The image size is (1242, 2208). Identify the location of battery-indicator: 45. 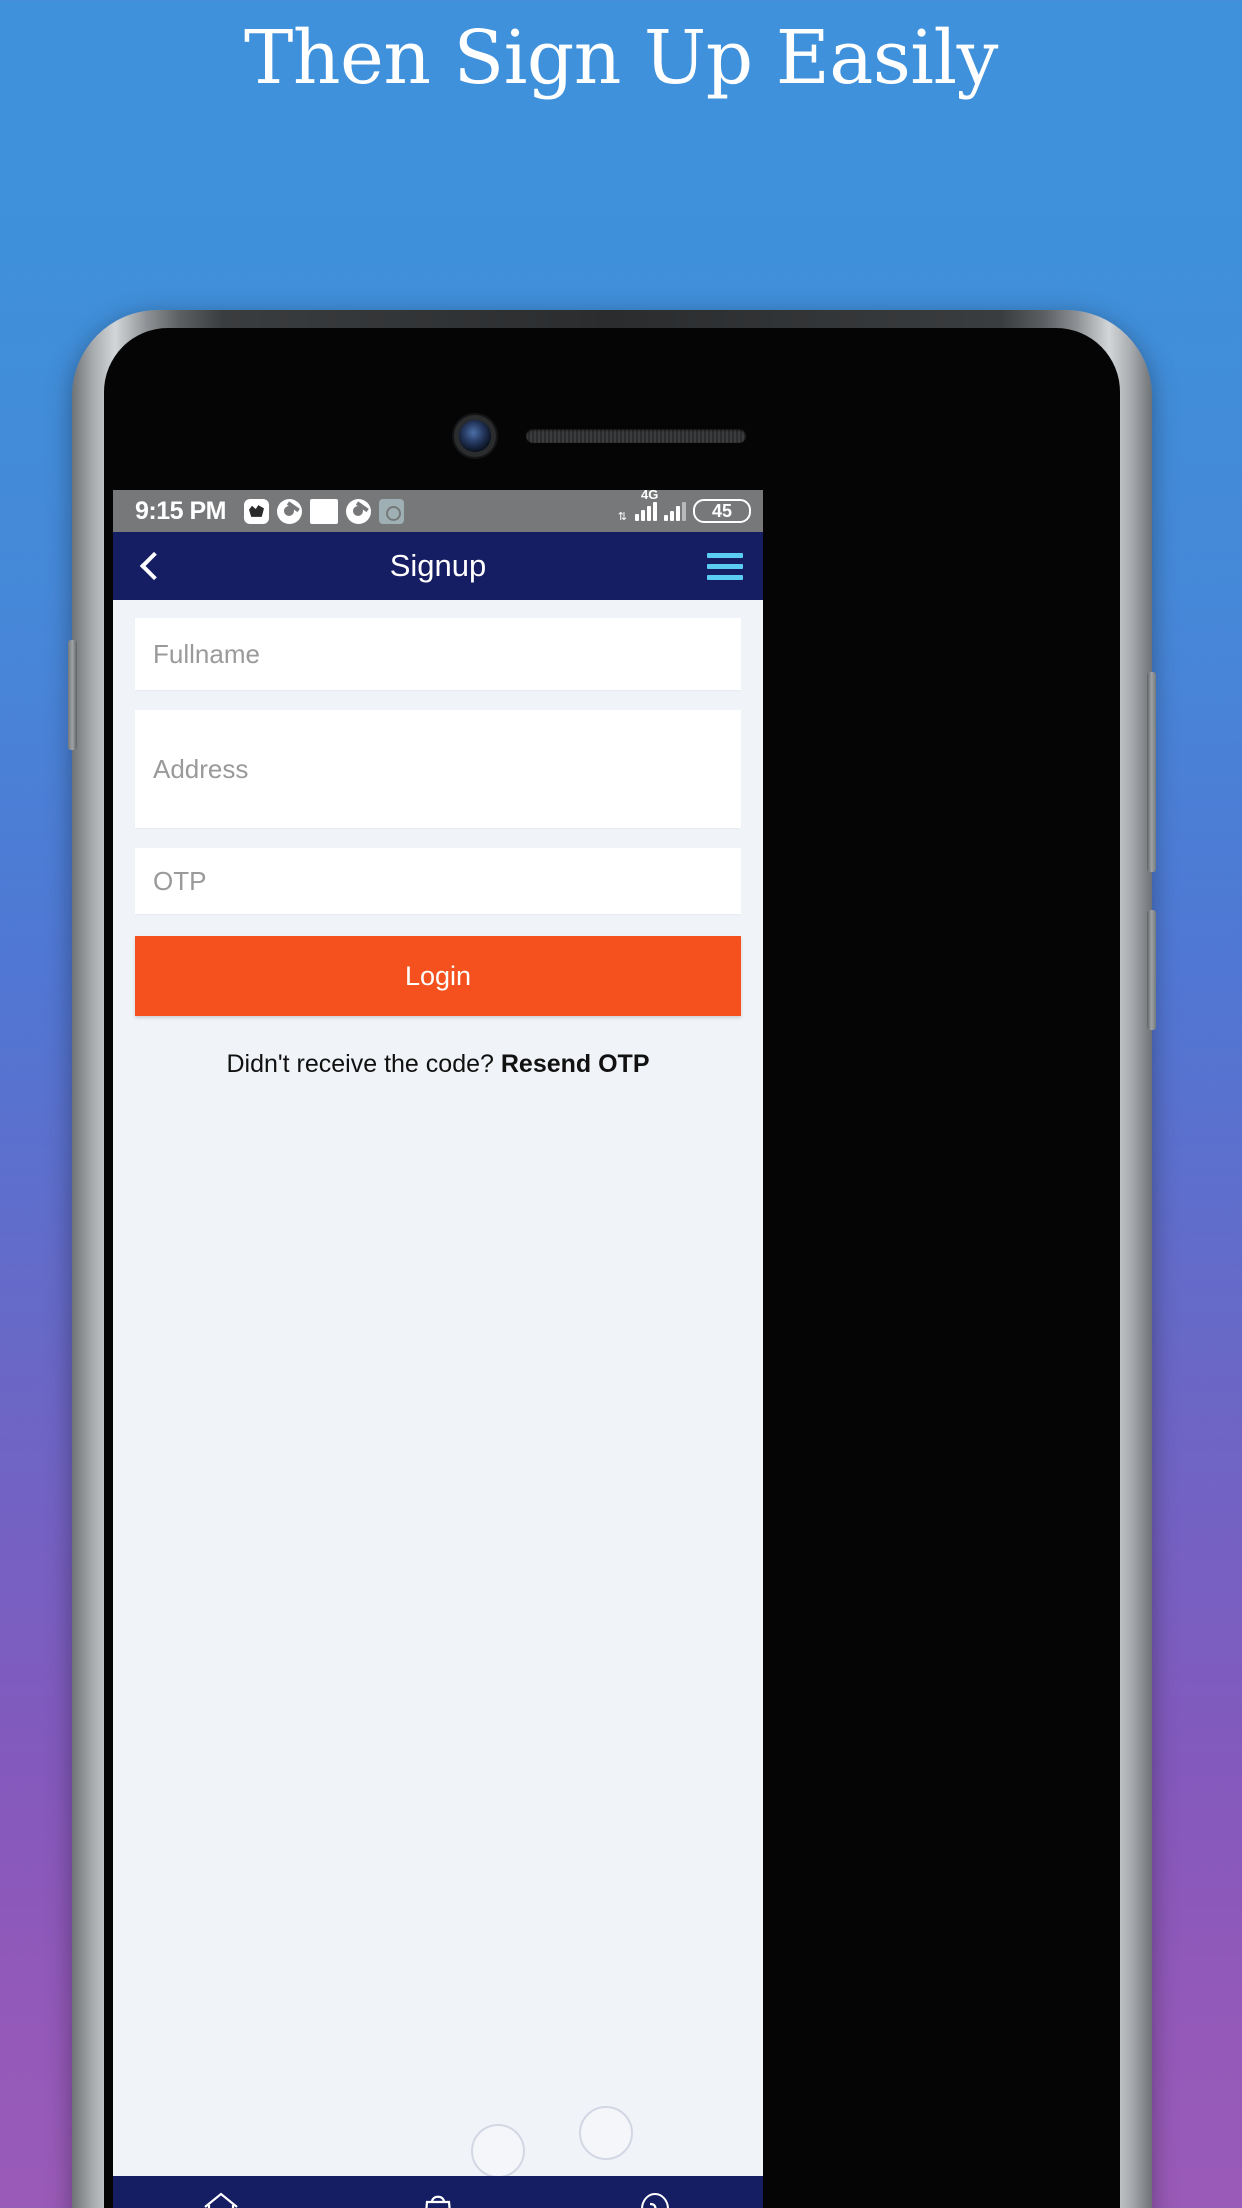
(722, 511).